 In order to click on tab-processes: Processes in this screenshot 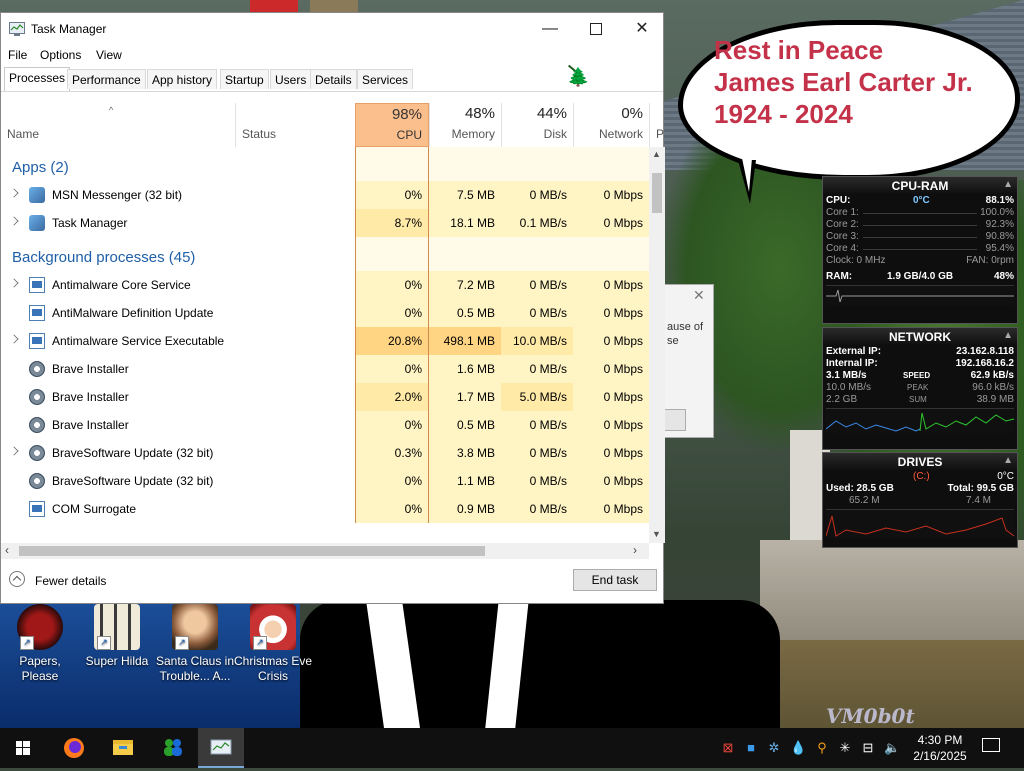, I will do `click(37, 79)`.